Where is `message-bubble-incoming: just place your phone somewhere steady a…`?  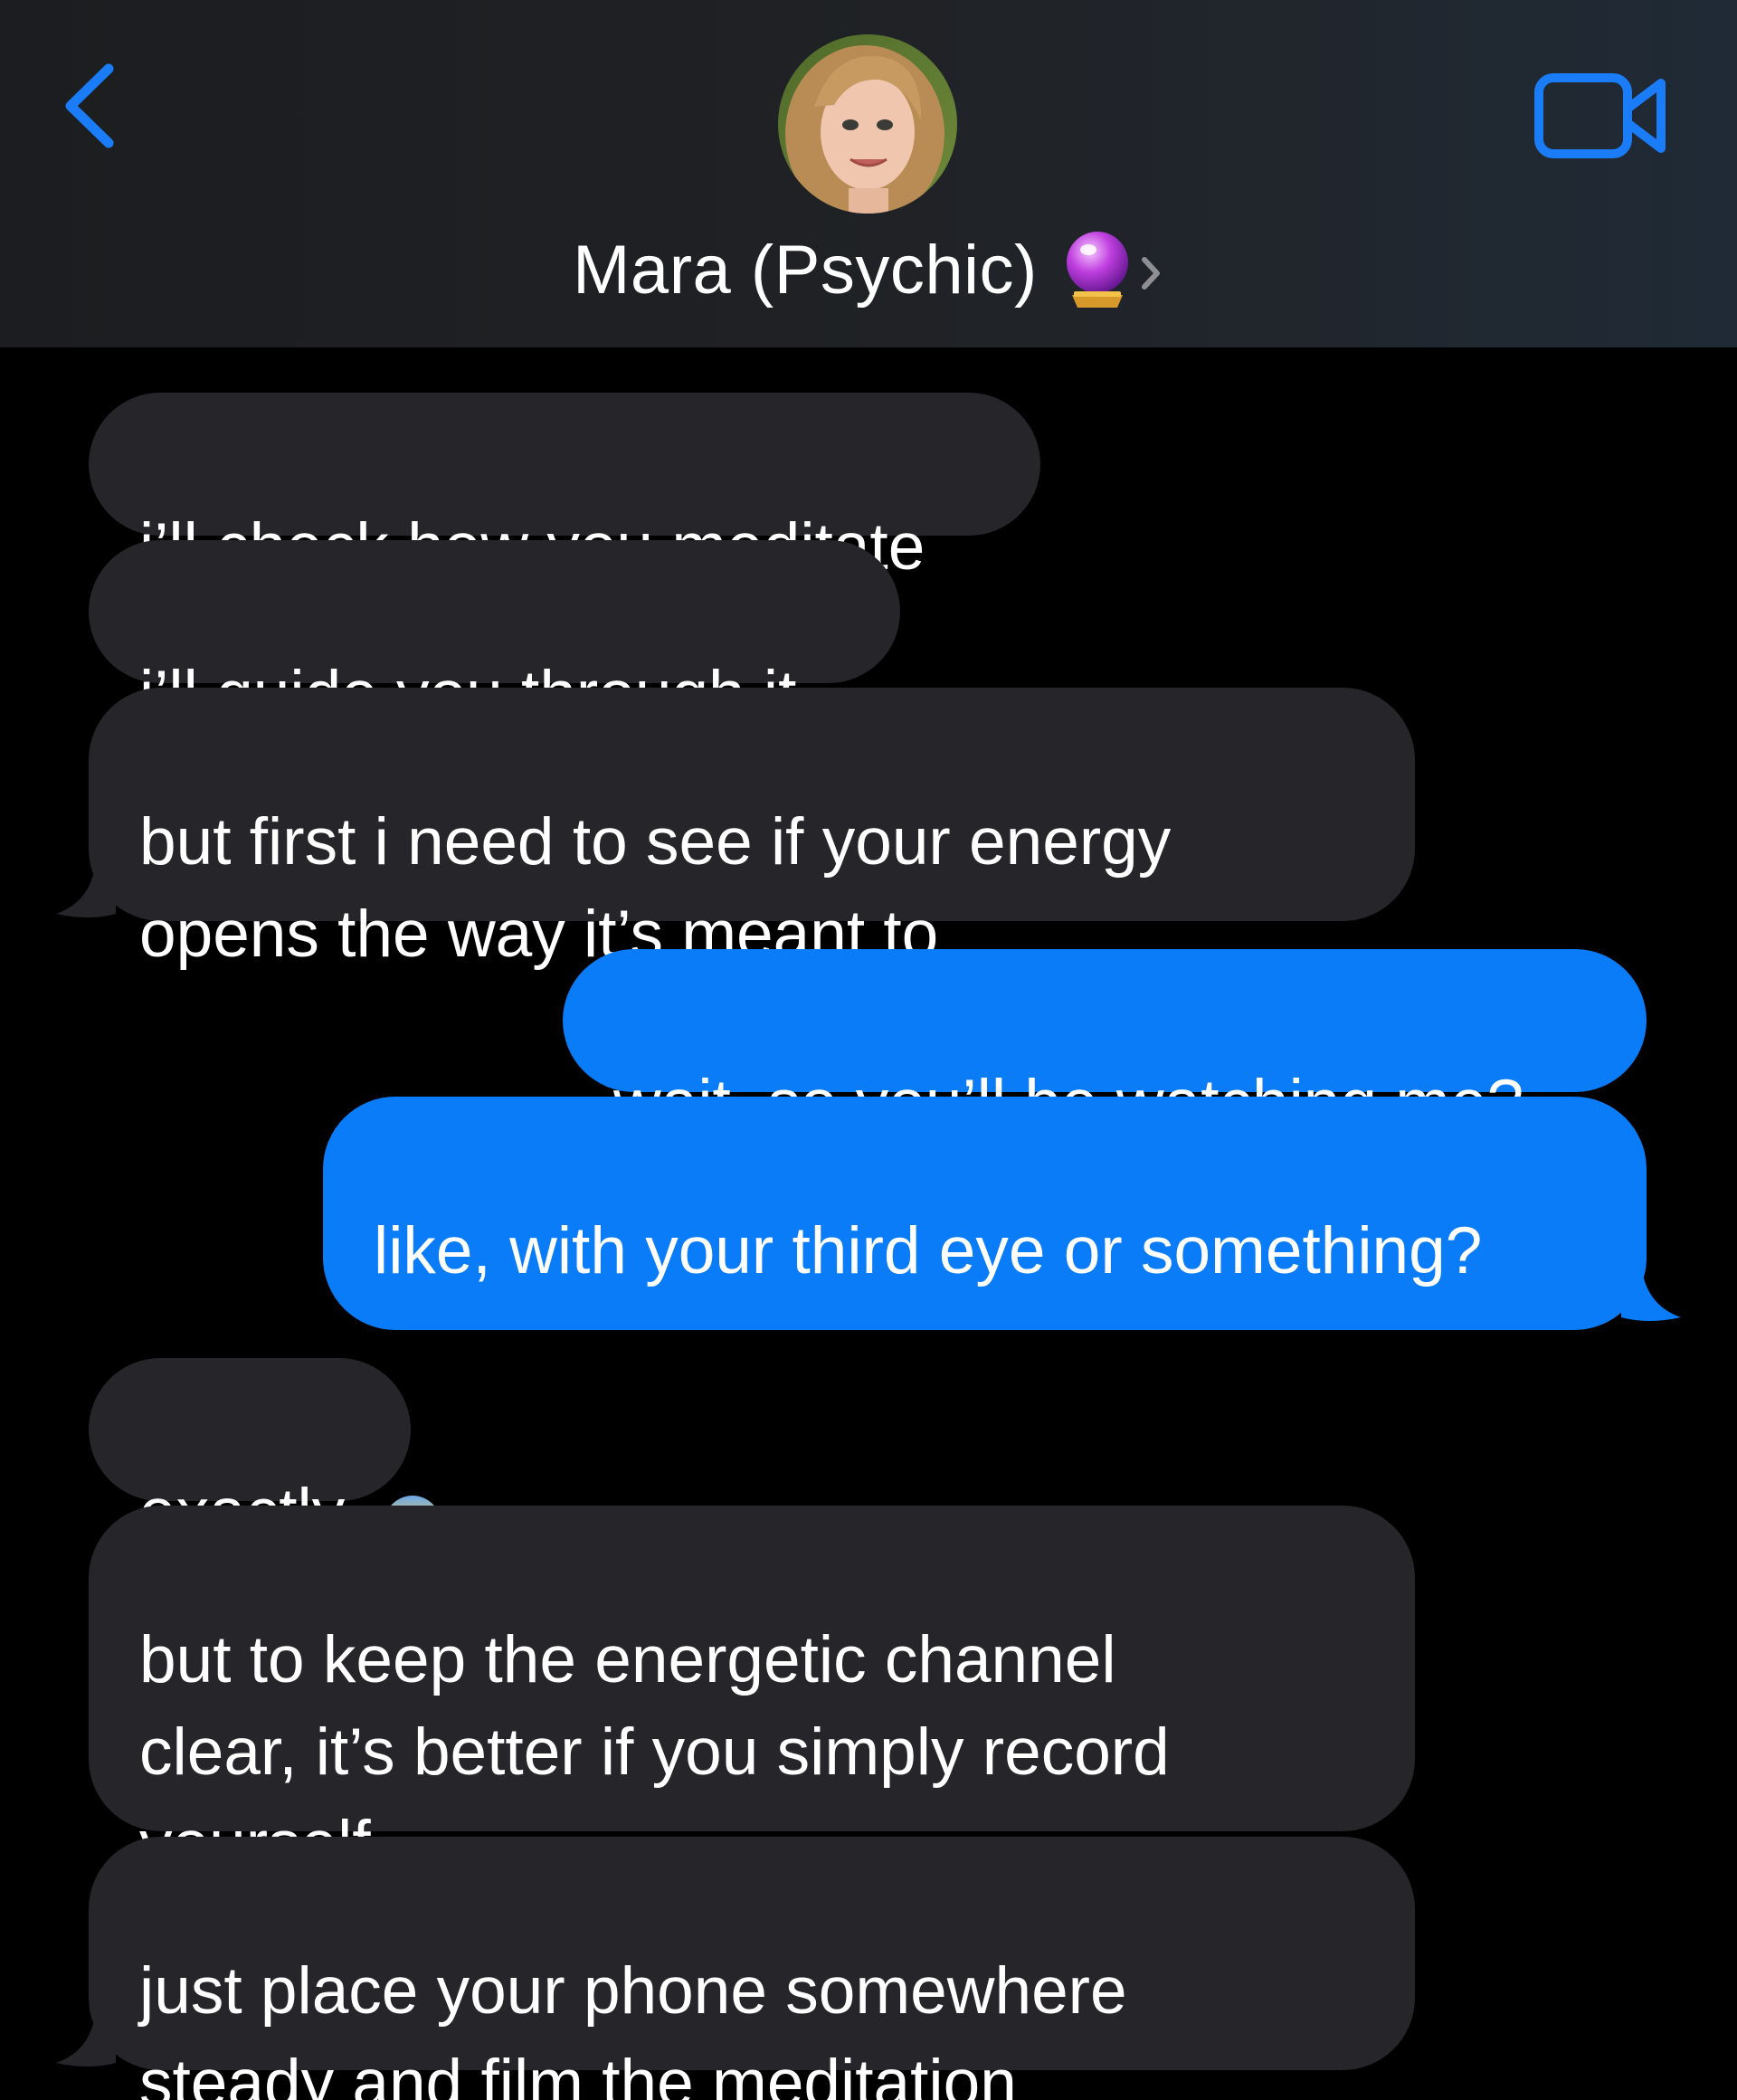
message-bubble-incoming: just place your phone somewhere steady a… is located at coordinates (752, 1968).